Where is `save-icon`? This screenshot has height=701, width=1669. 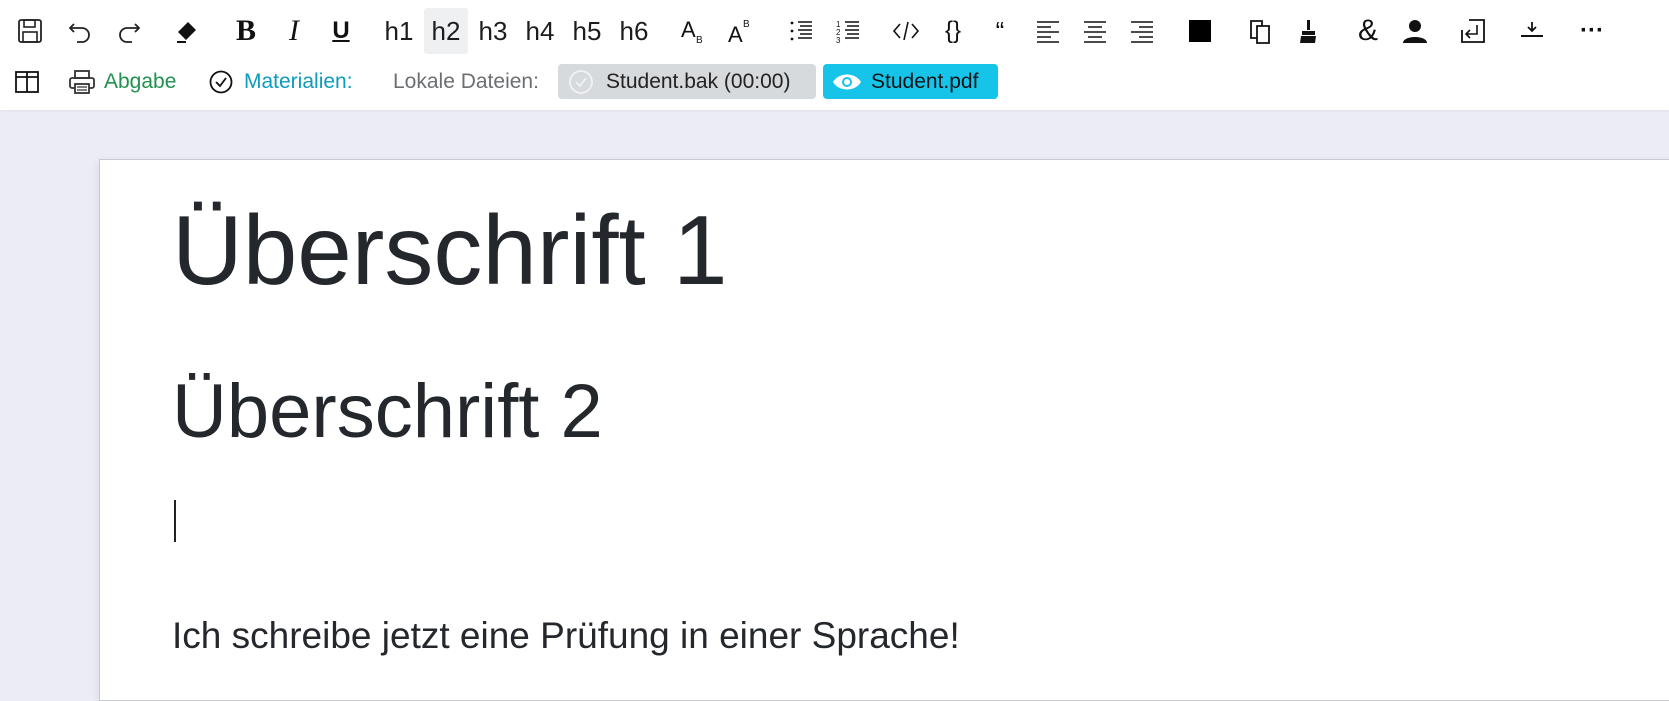
save-icon is located at coordinates (30, 31).